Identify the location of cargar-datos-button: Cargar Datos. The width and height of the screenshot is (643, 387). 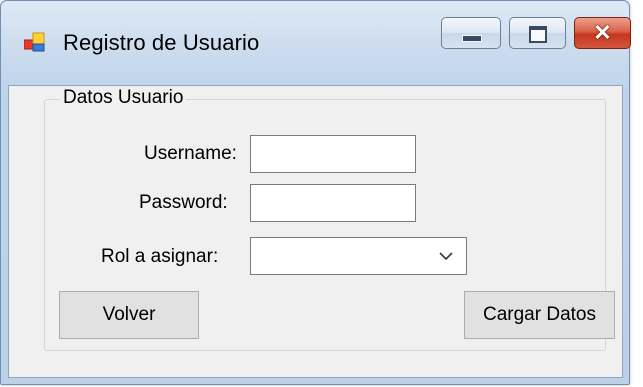
(539, 315).